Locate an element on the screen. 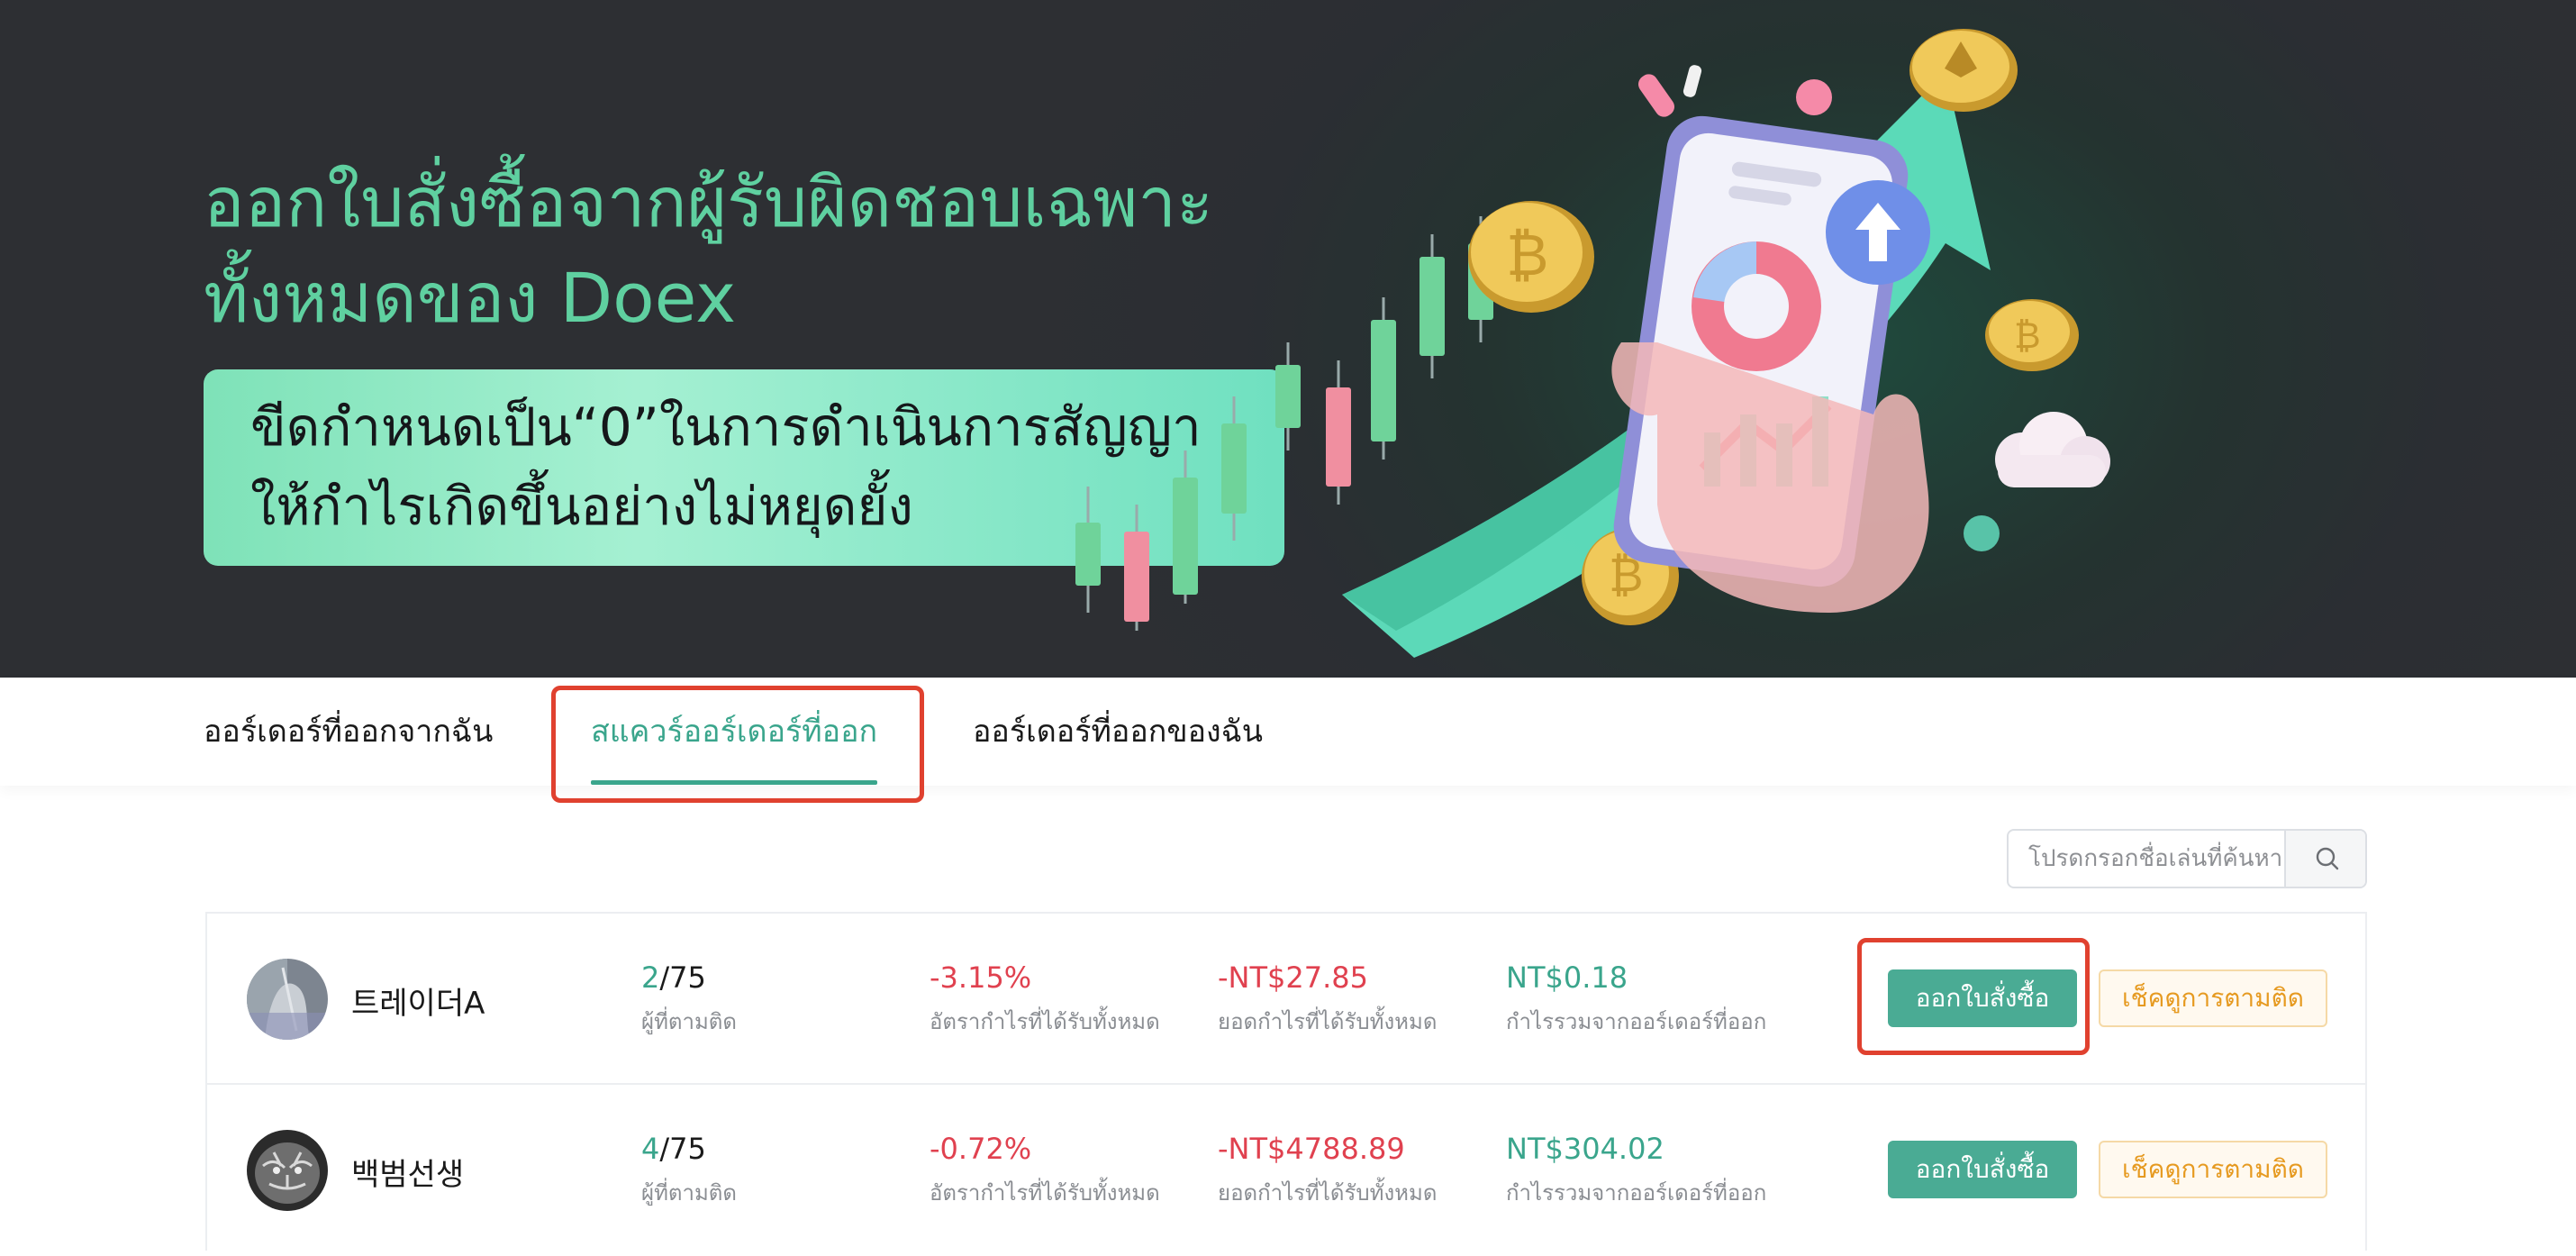 Image resolution: width=2576 pixels, height=1256 pixels. total-profit-stat: -NT$27.85 ยอดกำไรที่ได้รับทั้งหมด is located at coordinates (1327, 999).